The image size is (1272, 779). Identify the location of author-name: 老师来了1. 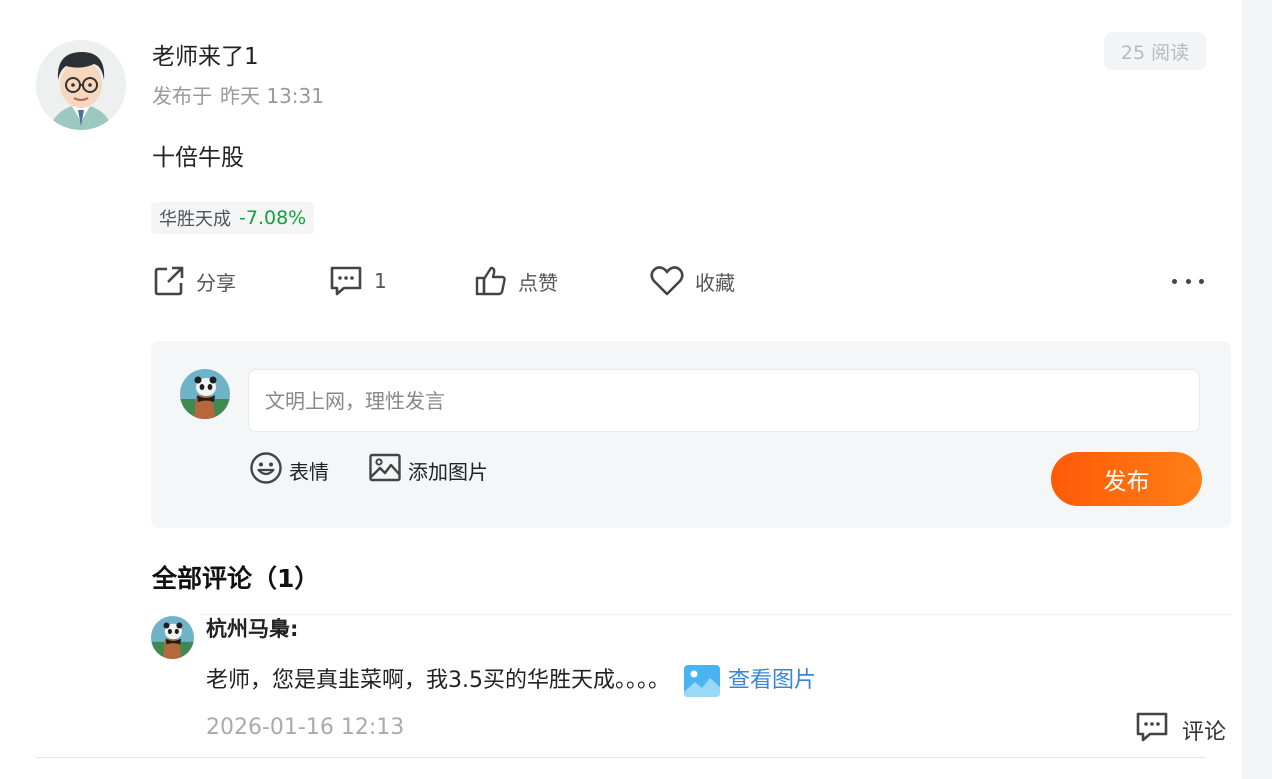
(205, 57).